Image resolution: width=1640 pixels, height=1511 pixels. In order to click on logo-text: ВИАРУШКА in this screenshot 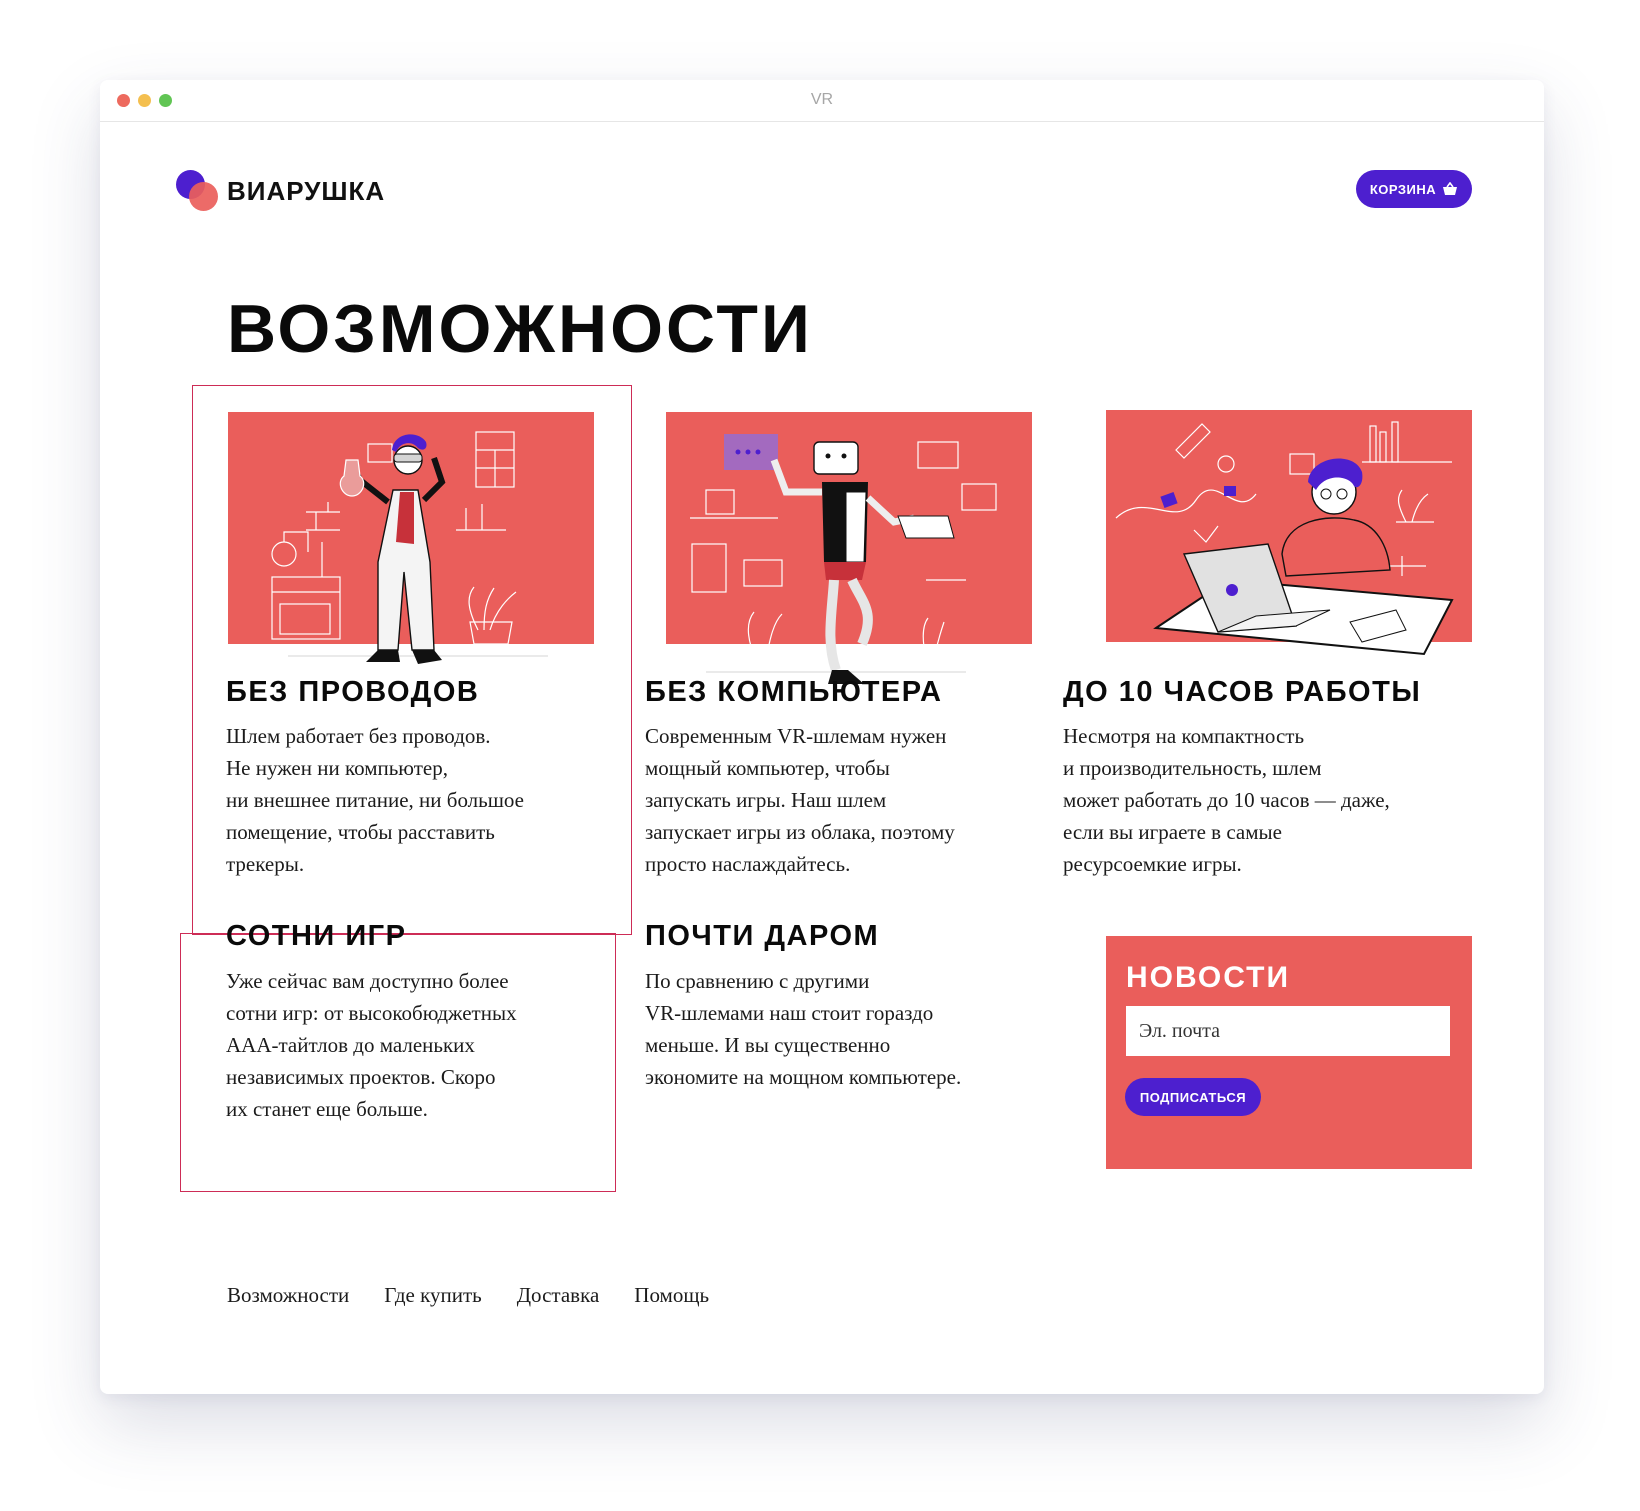, I will do `click(306, 191)`.